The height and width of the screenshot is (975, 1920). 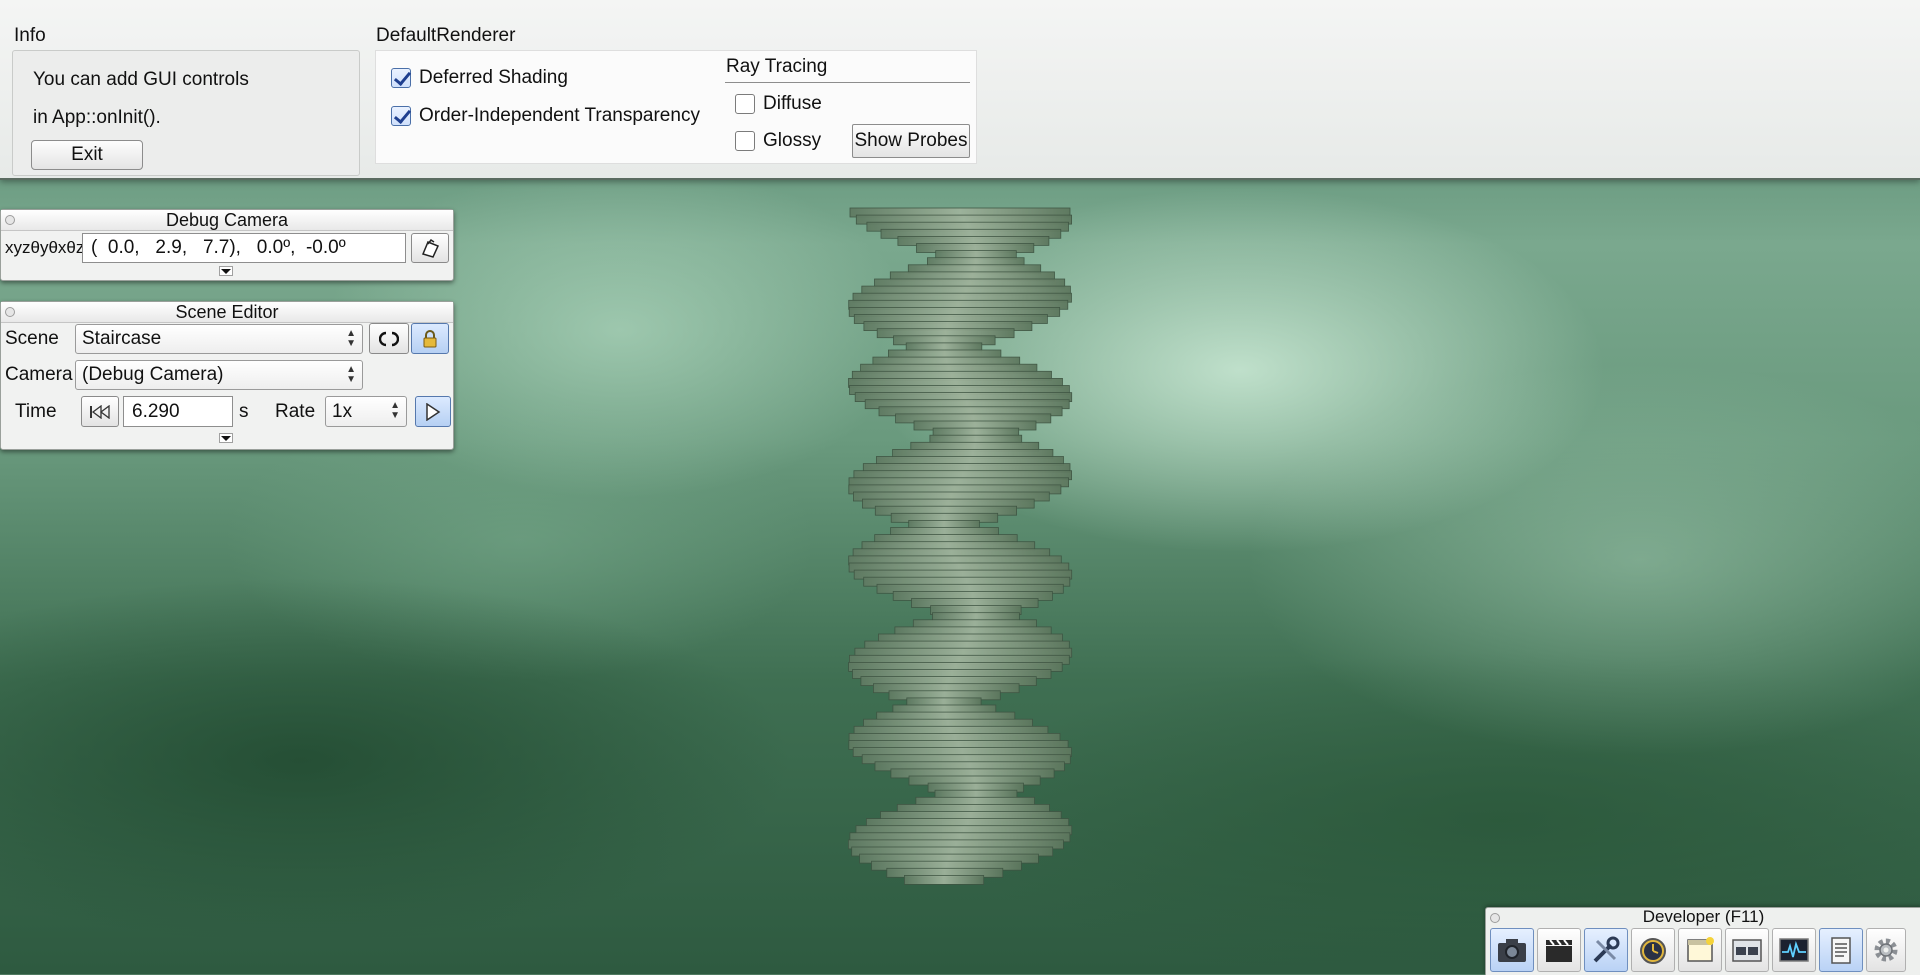 What do you see at coordinates (792, 103) in the screenshot?
I see `diffuse-label: Diffuse` at bounding box center [792, 103].